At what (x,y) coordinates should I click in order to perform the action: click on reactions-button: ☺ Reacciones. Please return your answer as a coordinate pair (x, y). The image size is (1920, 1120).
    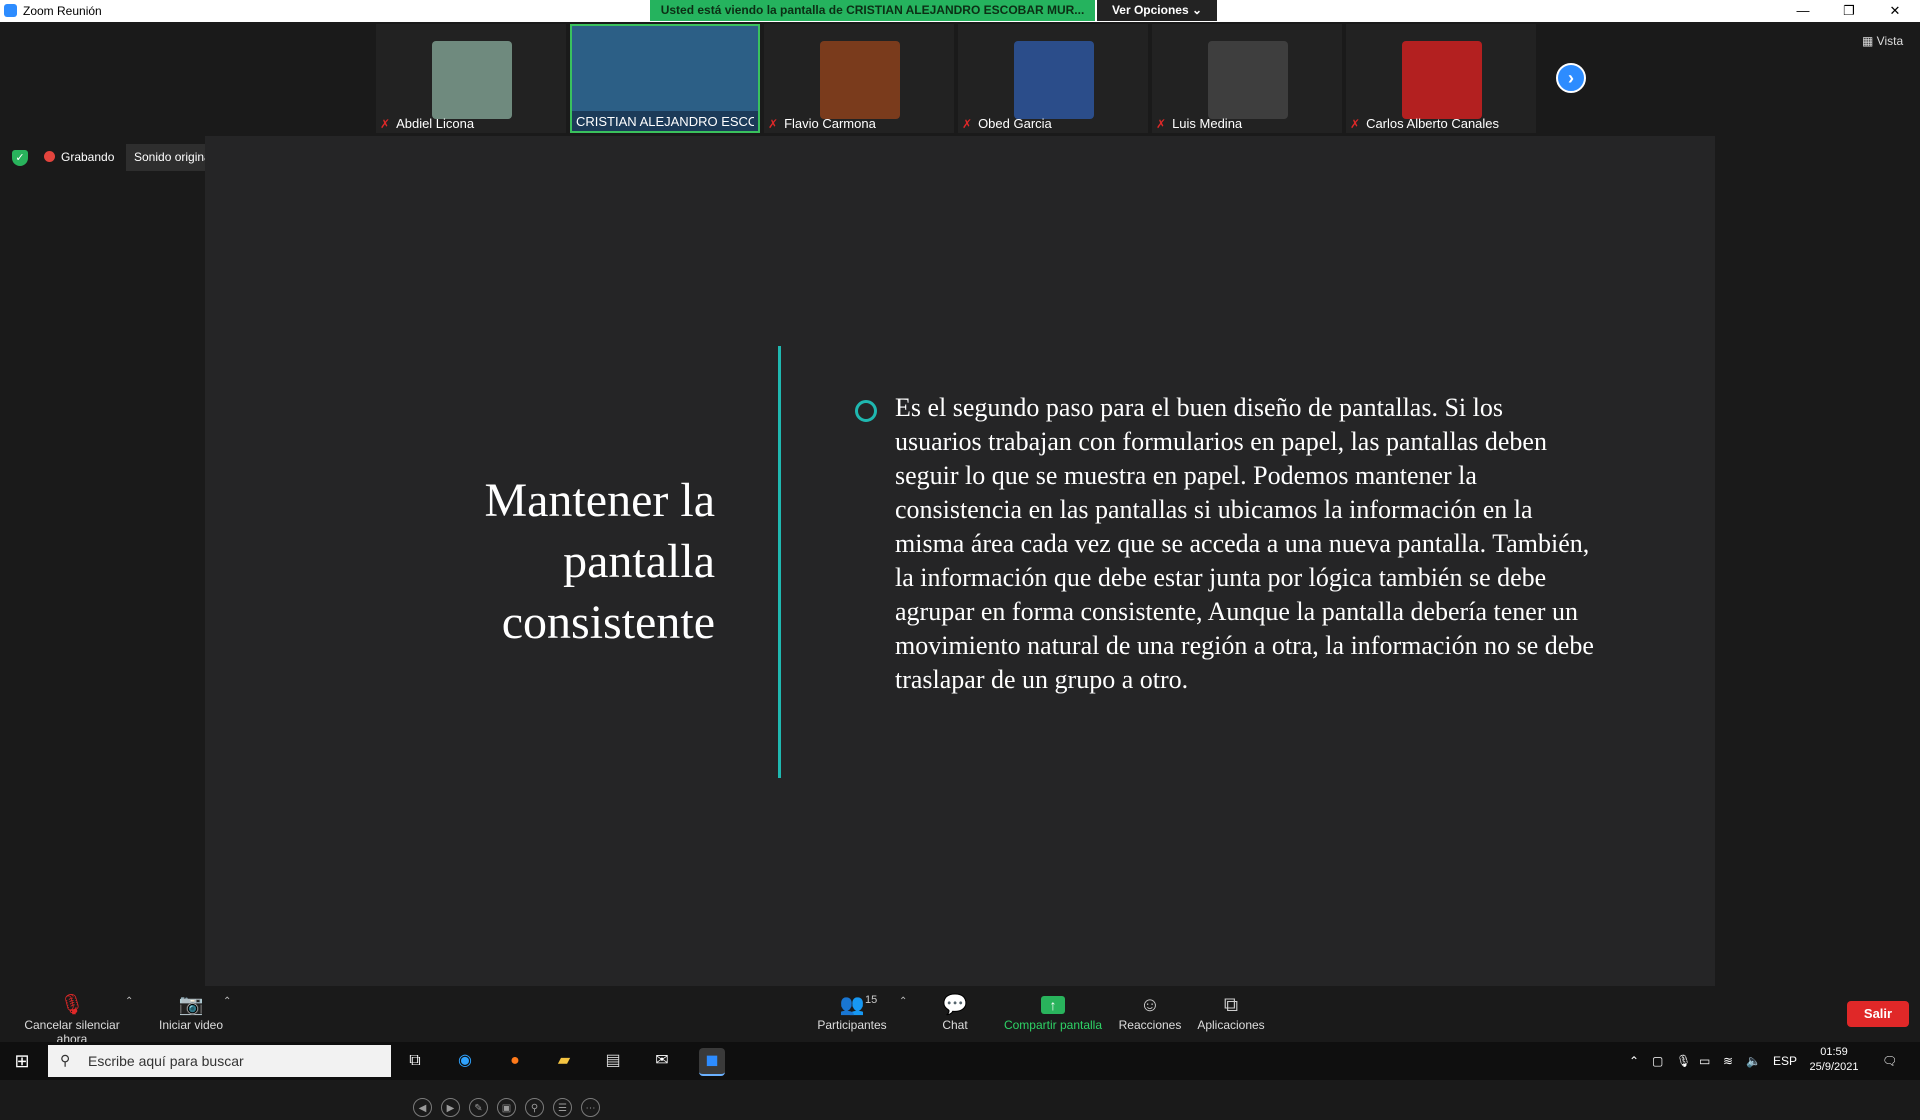
    Looking at the image, I should click on (1150, 1012).